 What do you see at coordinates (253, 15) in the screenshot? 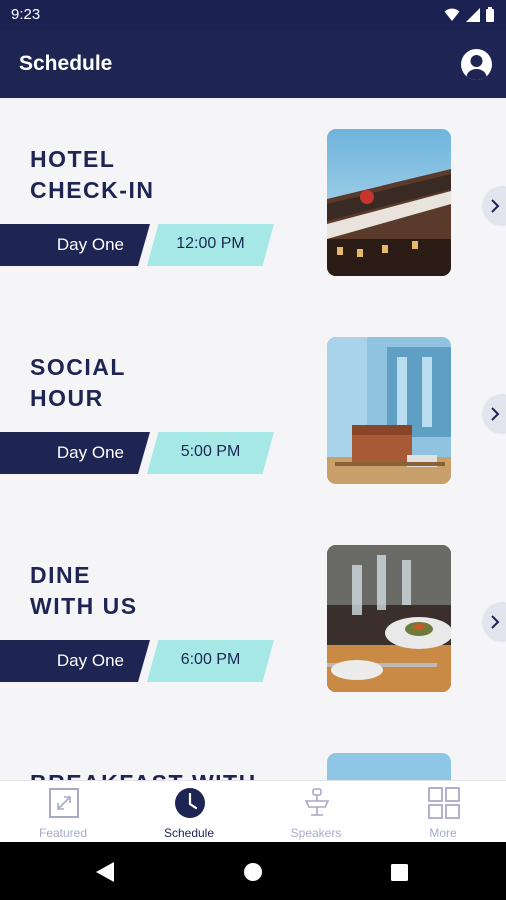
I see `status-bar: 9:23` at bounding box center [253, 15].